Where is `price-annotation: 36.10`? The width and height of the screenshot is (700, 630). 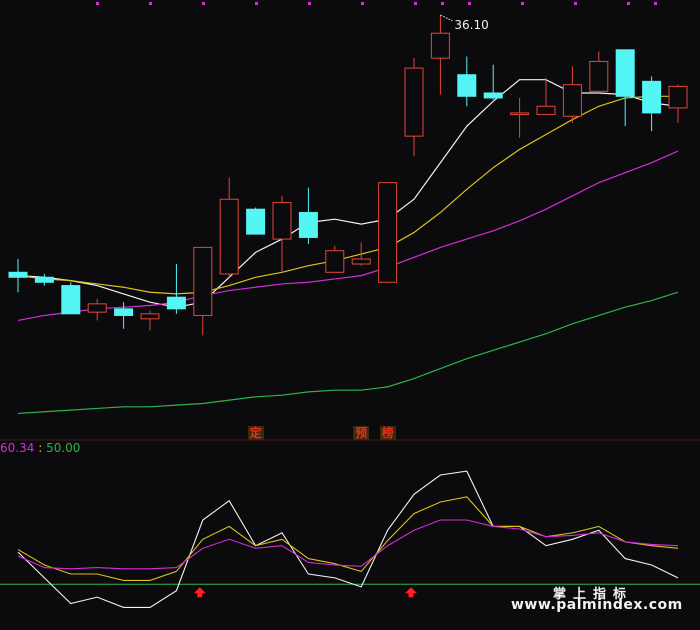
price-annotation: 36.10 is located at coordinates (464, 23).